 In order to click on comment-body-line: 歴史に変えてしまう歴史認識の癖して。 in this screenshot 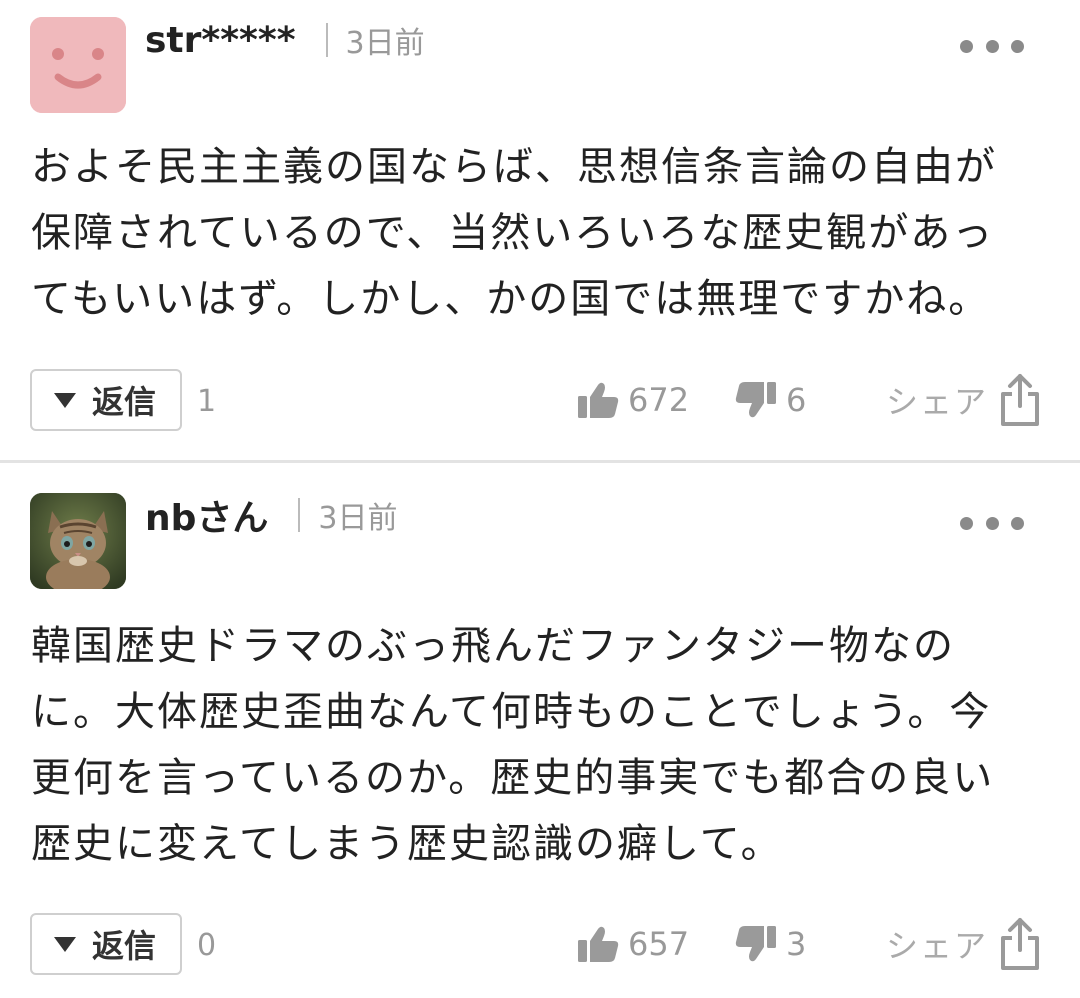, I will do `click(407, 844)`.